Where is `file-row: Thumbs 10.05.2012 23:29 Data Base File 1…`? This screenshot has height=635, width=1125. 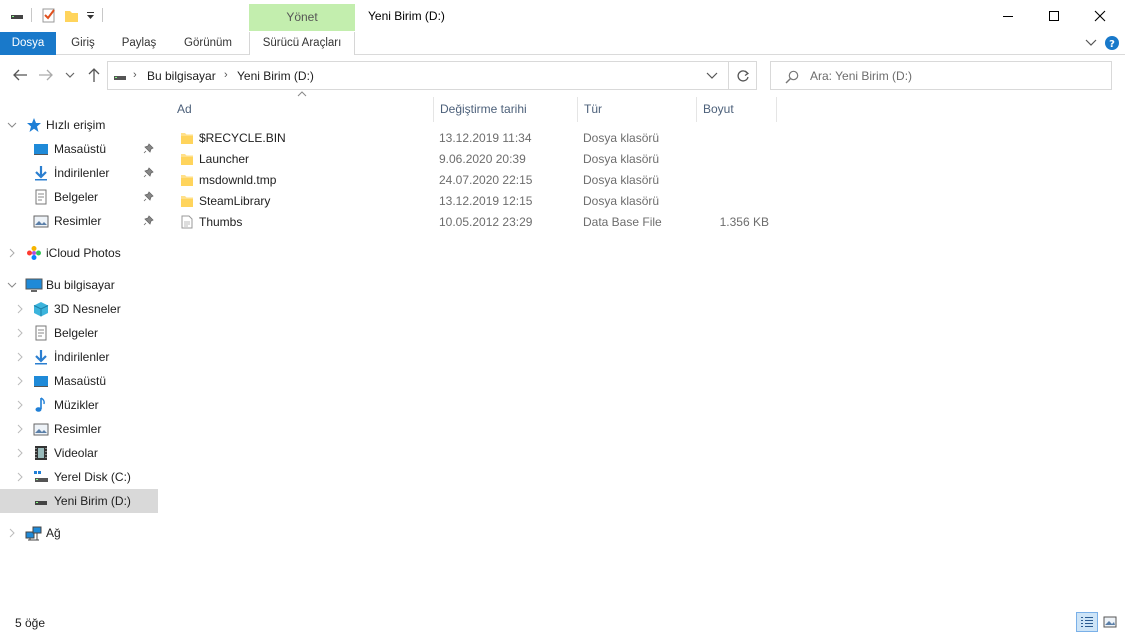
file-row: Thumbs 10.05.2012 23:29 Data Base File 1… is located at coordinates (476, 222).